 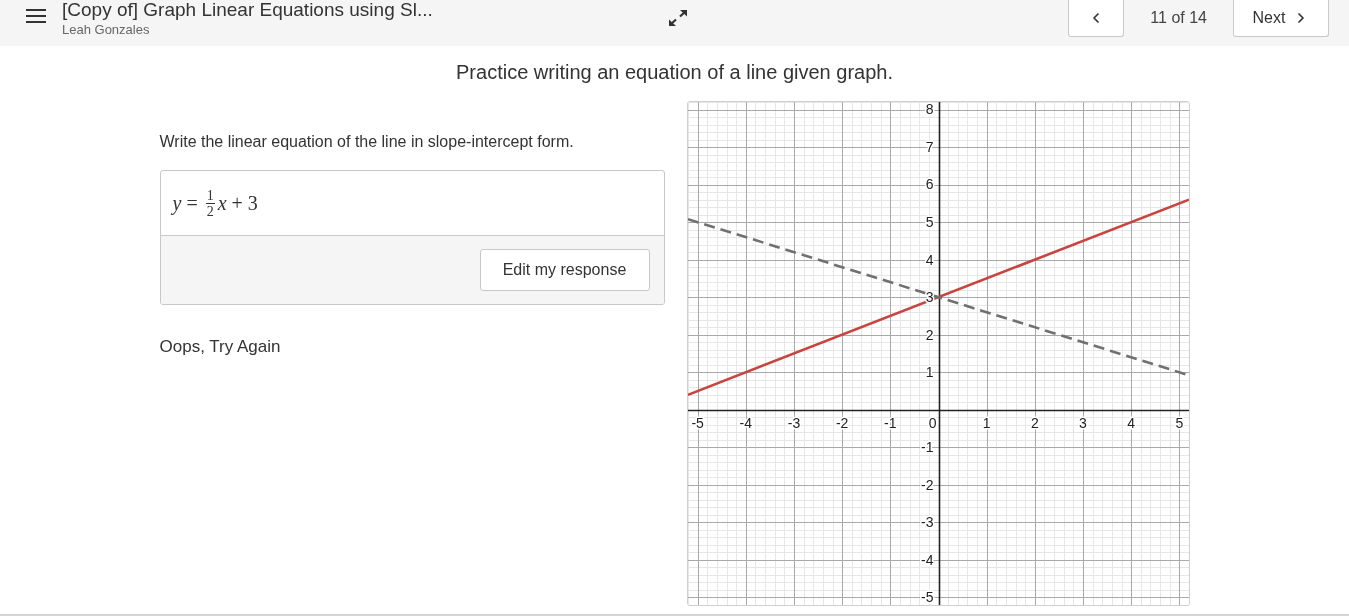 I want to click on tick-label: 0, so click(x=932, y=422).